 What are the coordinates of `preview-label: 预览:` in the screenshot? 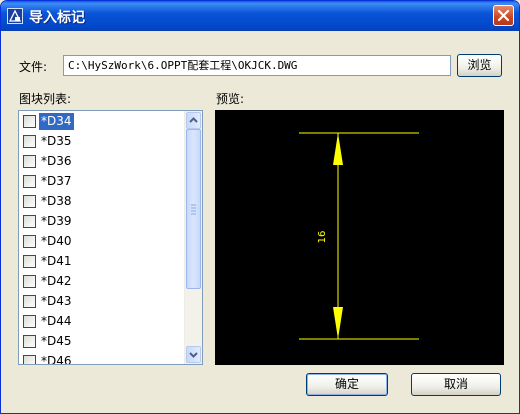 It's located at (230, 99).